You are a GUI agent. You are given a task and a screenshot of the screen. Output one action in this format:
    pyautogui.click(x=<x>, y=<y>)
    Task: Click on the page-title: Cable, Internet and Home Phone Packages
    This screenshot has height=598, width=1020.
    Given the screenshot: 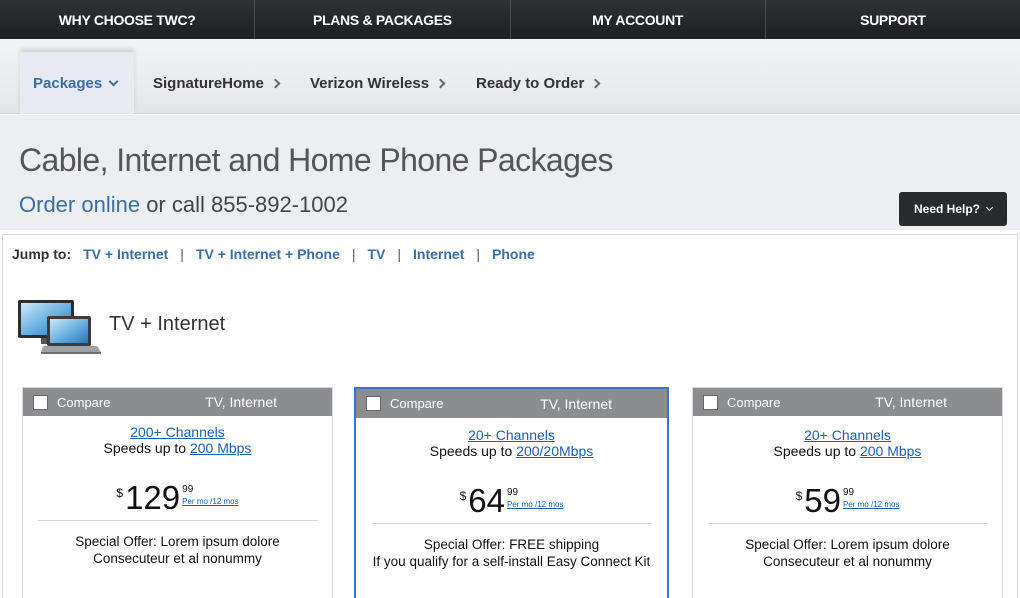 What is the action you would take?
    pyautogui.click(x=316, y=160)
    